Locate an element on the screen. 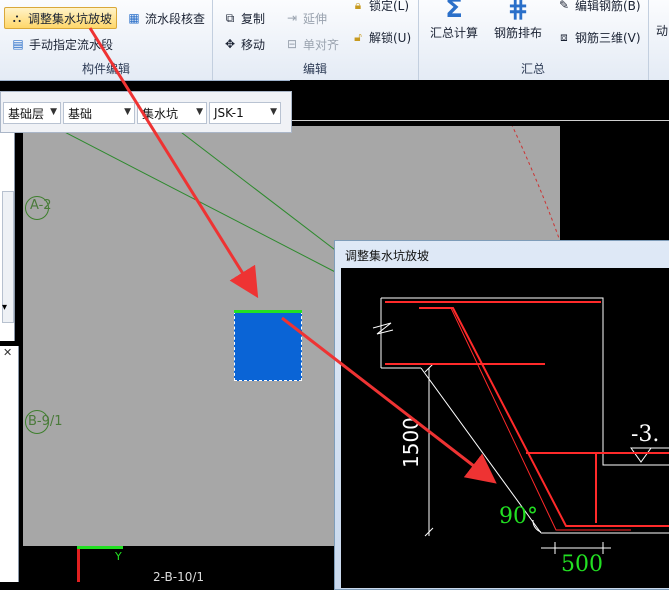  y-axis-label: Y is located at coordinates (118, 556).